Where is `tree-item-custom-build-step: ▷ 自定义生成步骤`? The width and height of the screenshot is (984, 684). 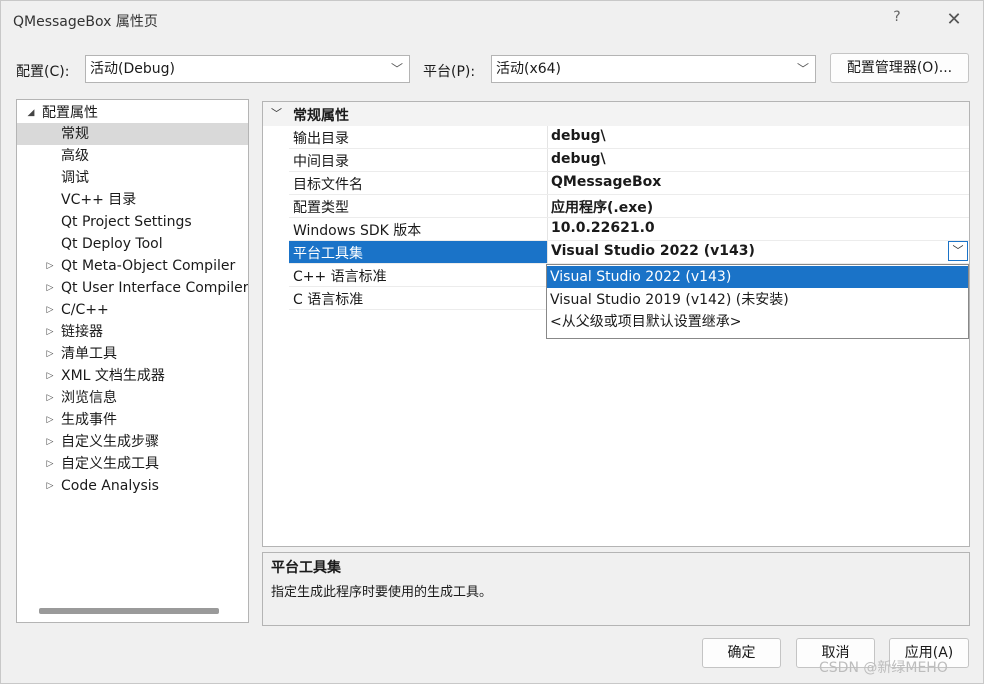 tree-item-custom-build-step: ▷ 自定义生成步骤 is located at coordinates (132, 442).